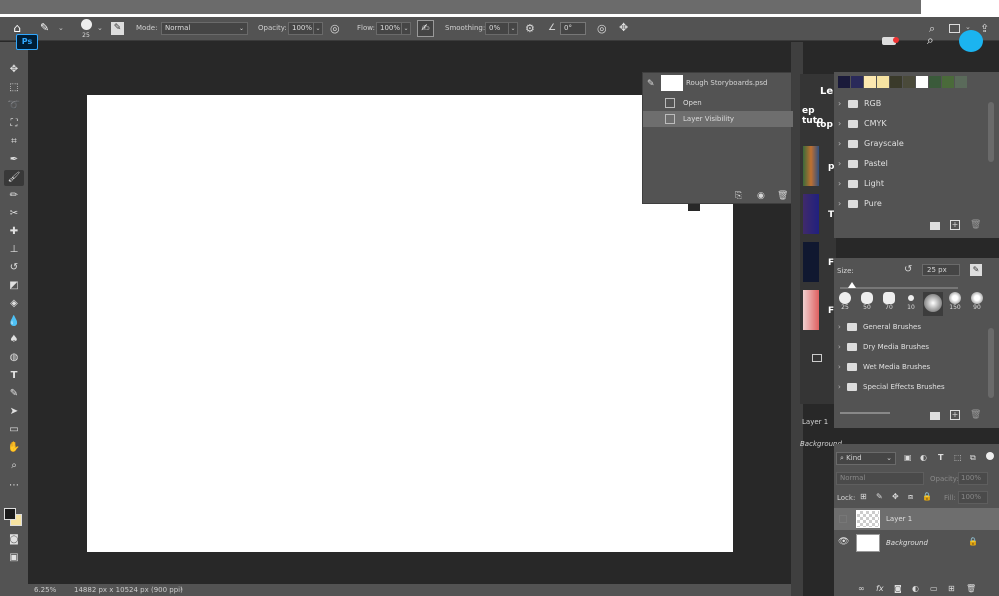  Describe the element at coordinates (976, 270) in the screenshot. I see `brush-panel-settings-icon: ✎` at that location.